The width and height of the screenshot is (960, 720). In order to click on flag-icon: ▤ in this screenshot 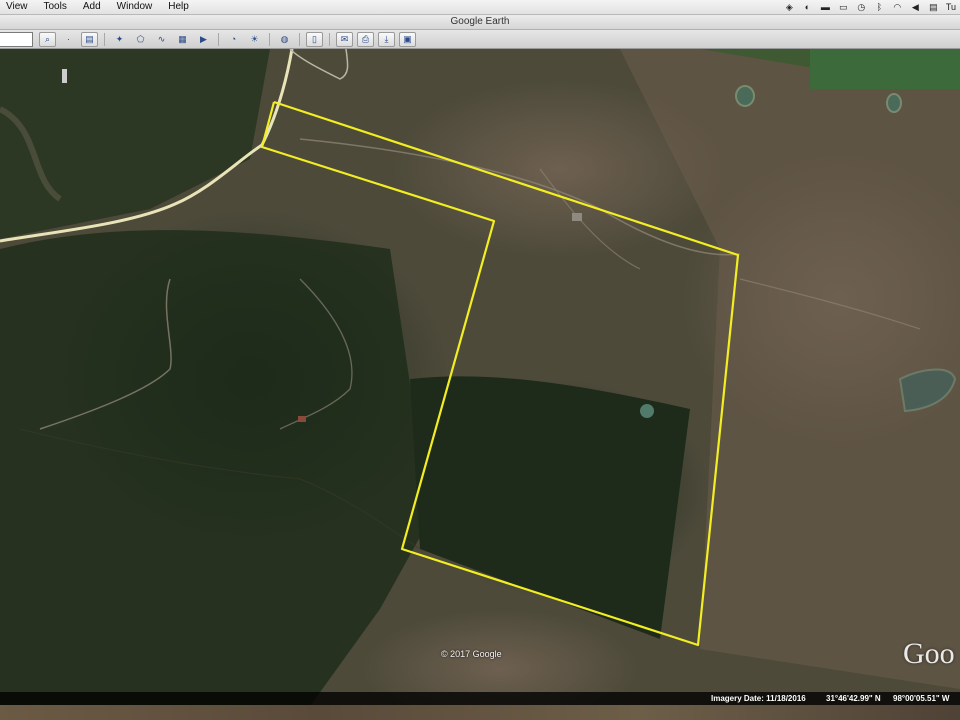, I will do `click(933, 7)`.